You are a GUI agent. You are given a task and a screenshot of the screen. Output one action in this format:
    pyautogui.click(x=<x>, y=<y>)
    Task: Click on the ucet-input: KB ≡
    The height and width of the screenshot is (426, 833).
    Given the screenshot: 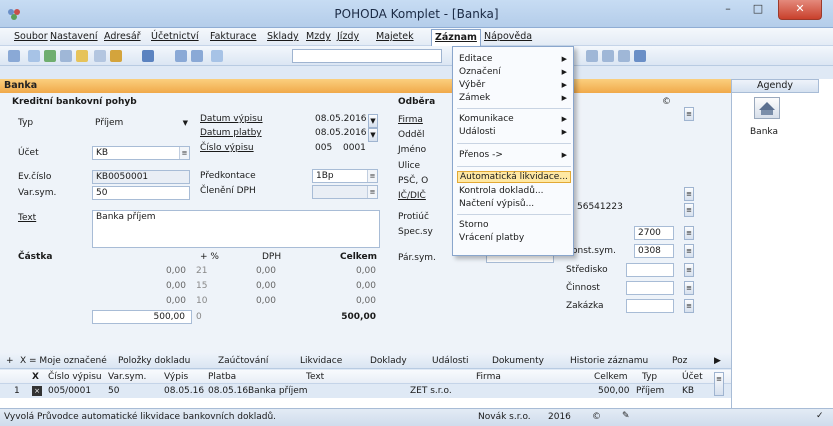 What is the action you would take?
    pyautogui.click(x=141, y=153)
    